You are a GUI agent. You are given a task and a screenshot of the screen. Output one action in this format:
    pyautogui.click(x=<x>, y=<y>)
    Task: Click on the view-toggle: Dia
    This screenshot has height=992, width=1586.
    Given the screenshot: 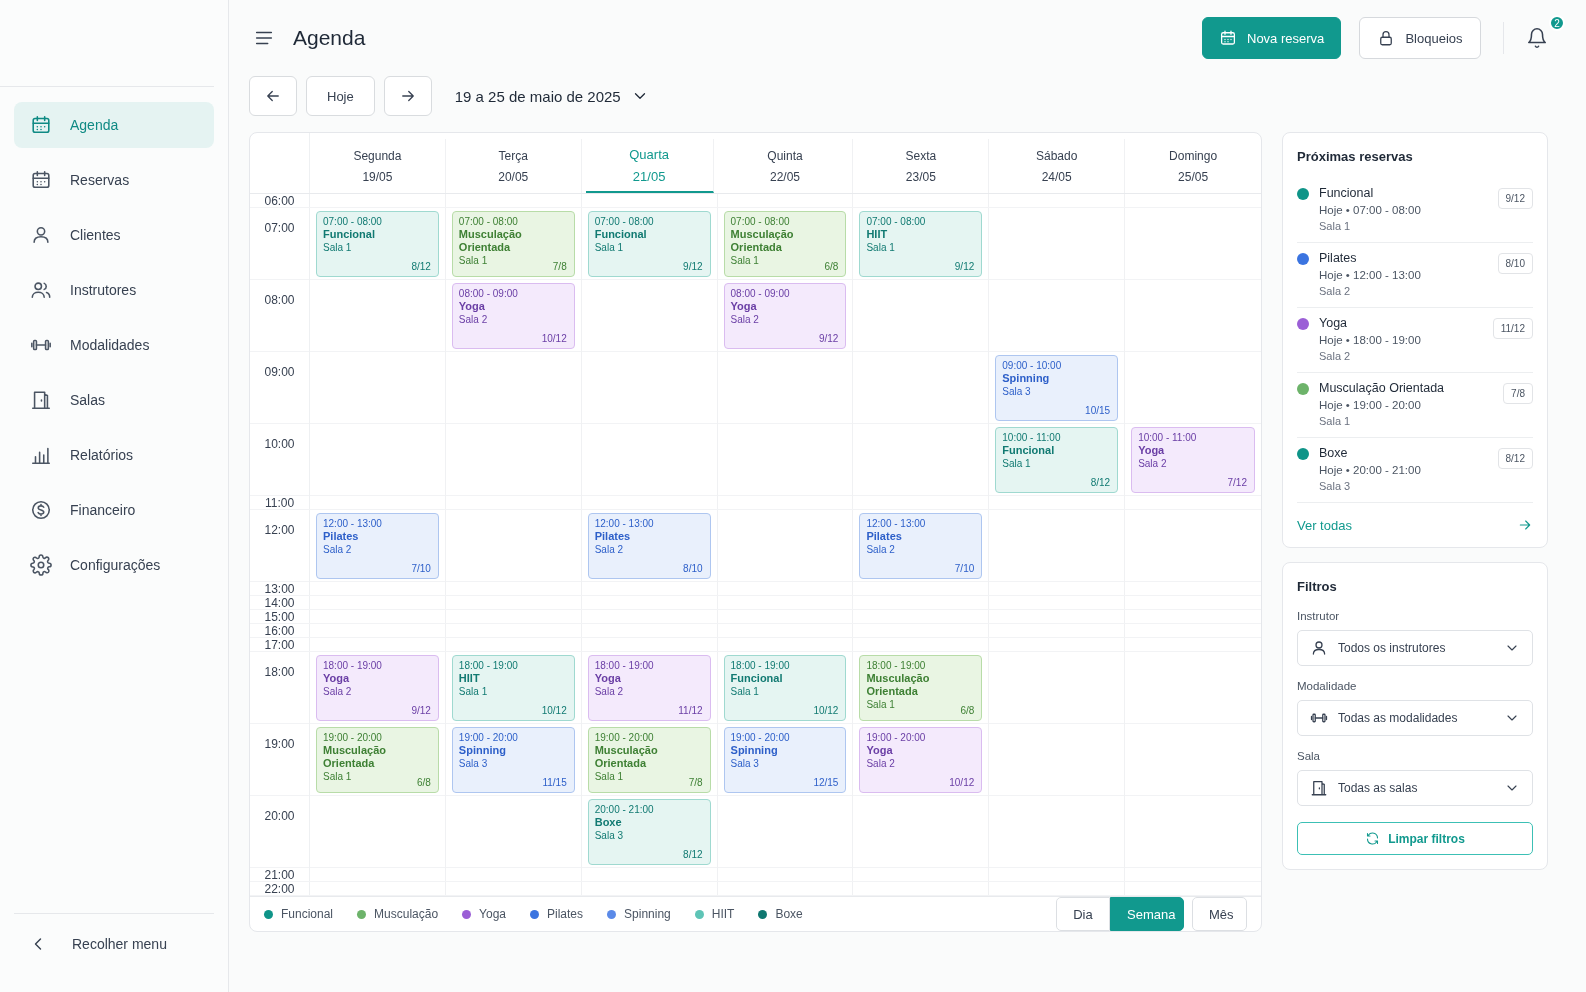 What is the action you would take?
    pyautogui.click(x=1083, y=914)
    